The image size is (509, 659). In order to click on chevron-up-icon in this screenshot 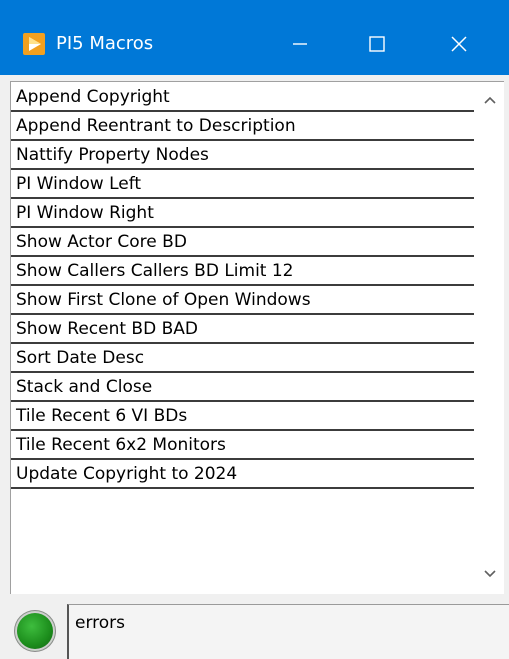, I will do `click(490, 100)`.